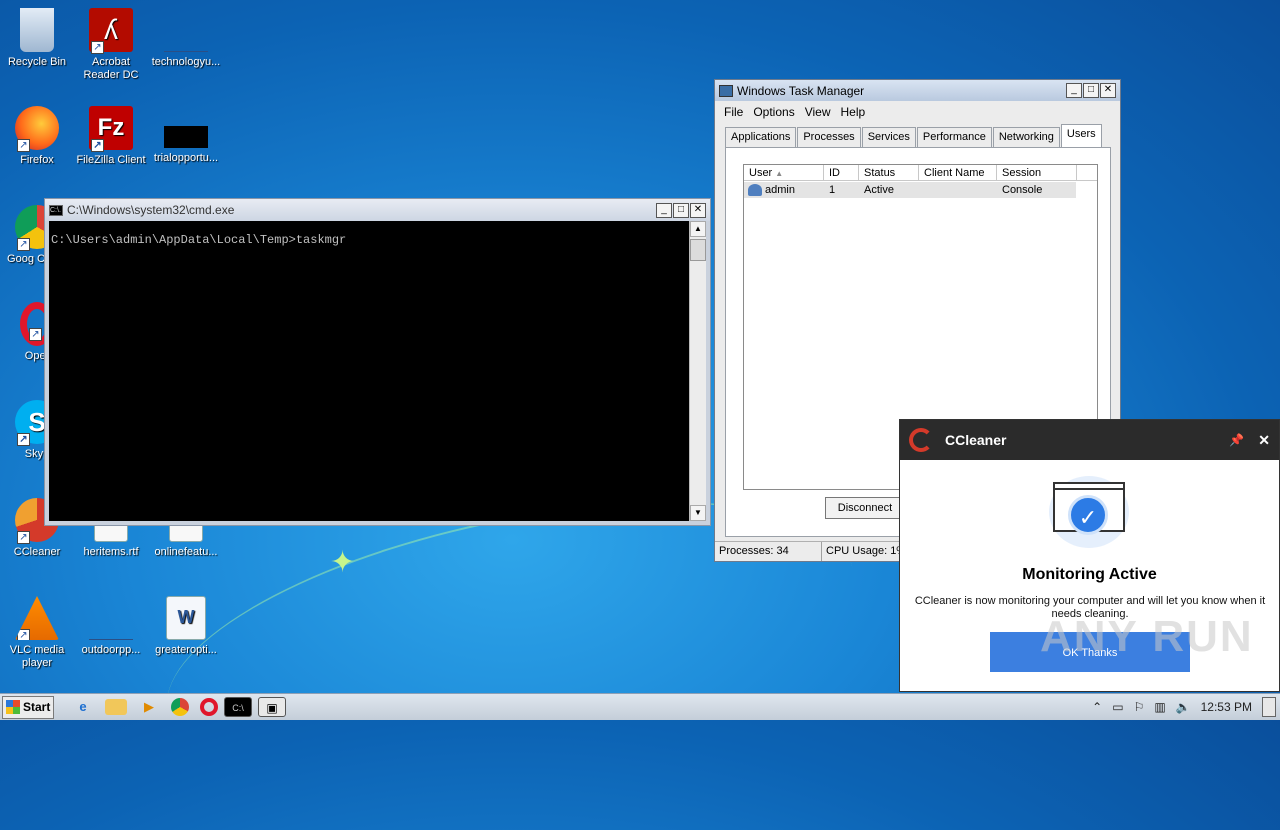  I want to click on close-icon: ✕, so click(1264, 440).